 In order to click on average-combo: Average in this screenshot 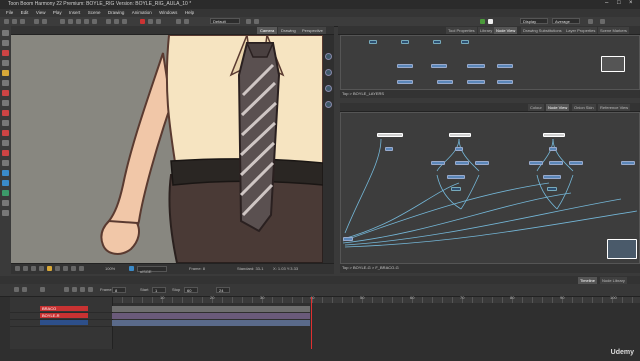, I will do `click(566, 21)`.